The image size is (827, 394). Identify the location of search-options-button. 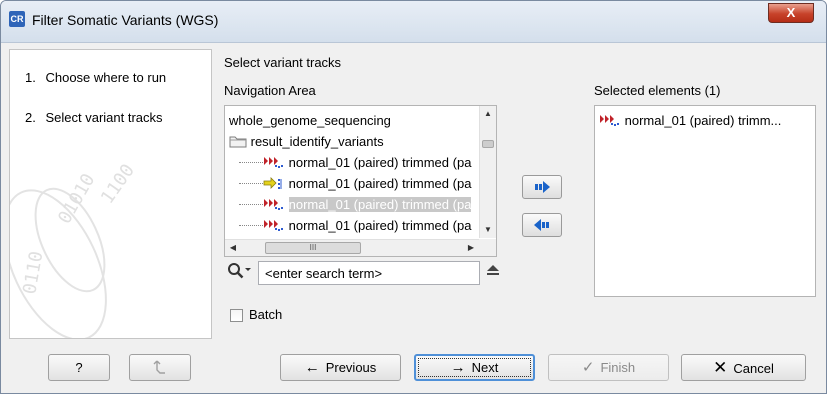
(240, 271).